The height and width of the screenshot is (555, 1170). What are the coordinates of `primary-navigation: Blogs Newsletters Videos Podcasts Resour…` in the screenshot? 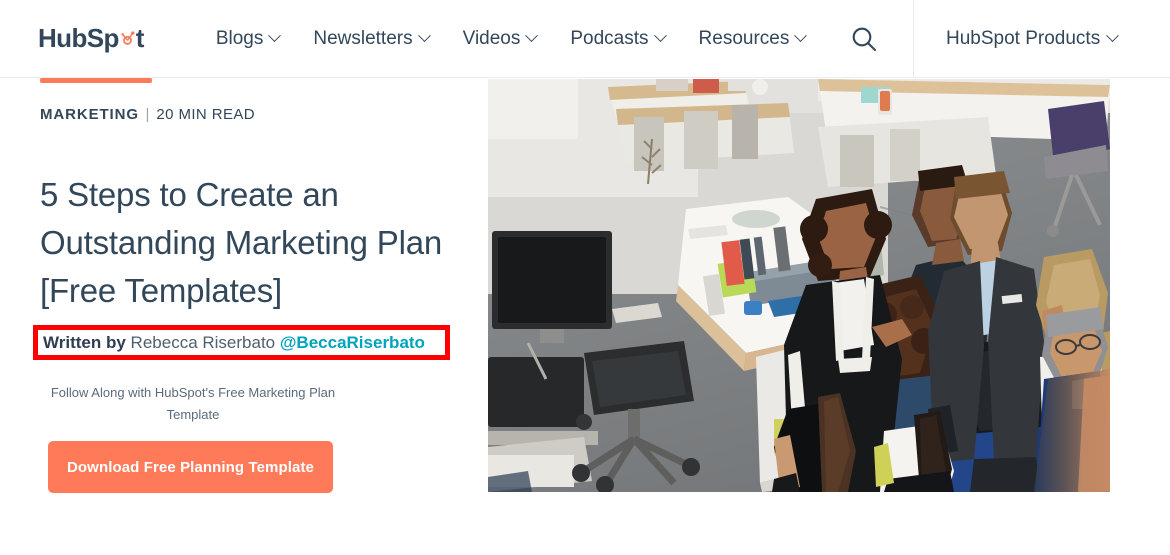 It's located at (511, 38).